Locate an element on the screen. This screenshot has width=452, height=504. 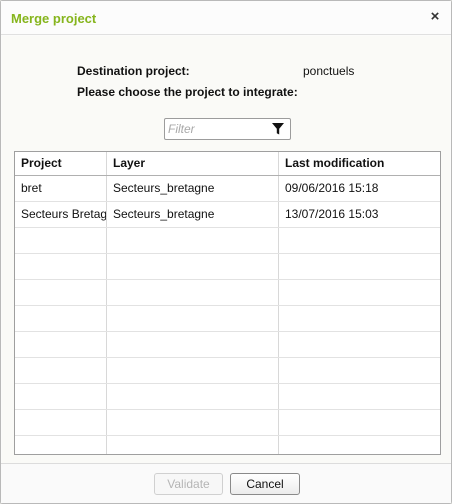
project-cell: Secteurs Bretagne is located at coordinates (61, 214).